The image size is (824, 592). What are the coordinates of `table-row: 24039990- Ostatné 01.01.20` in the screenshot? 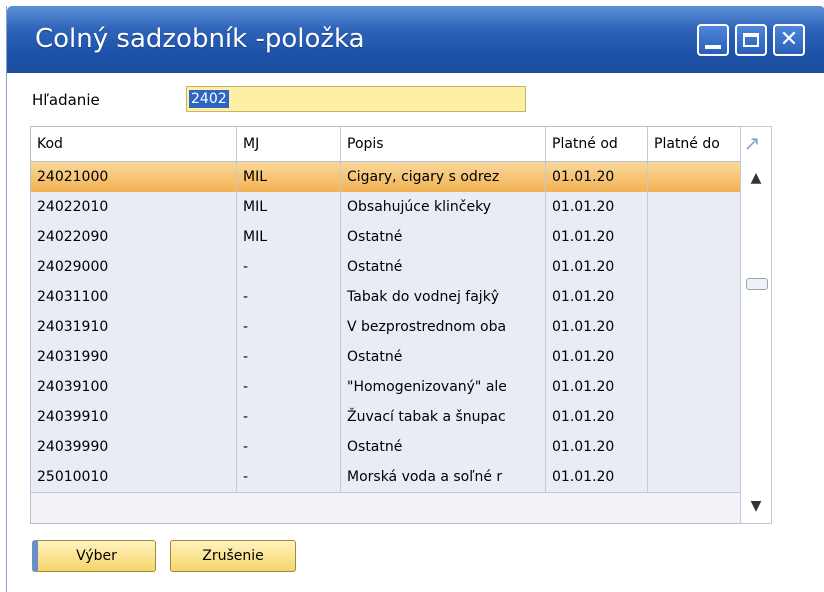 It's located at (401, 447).